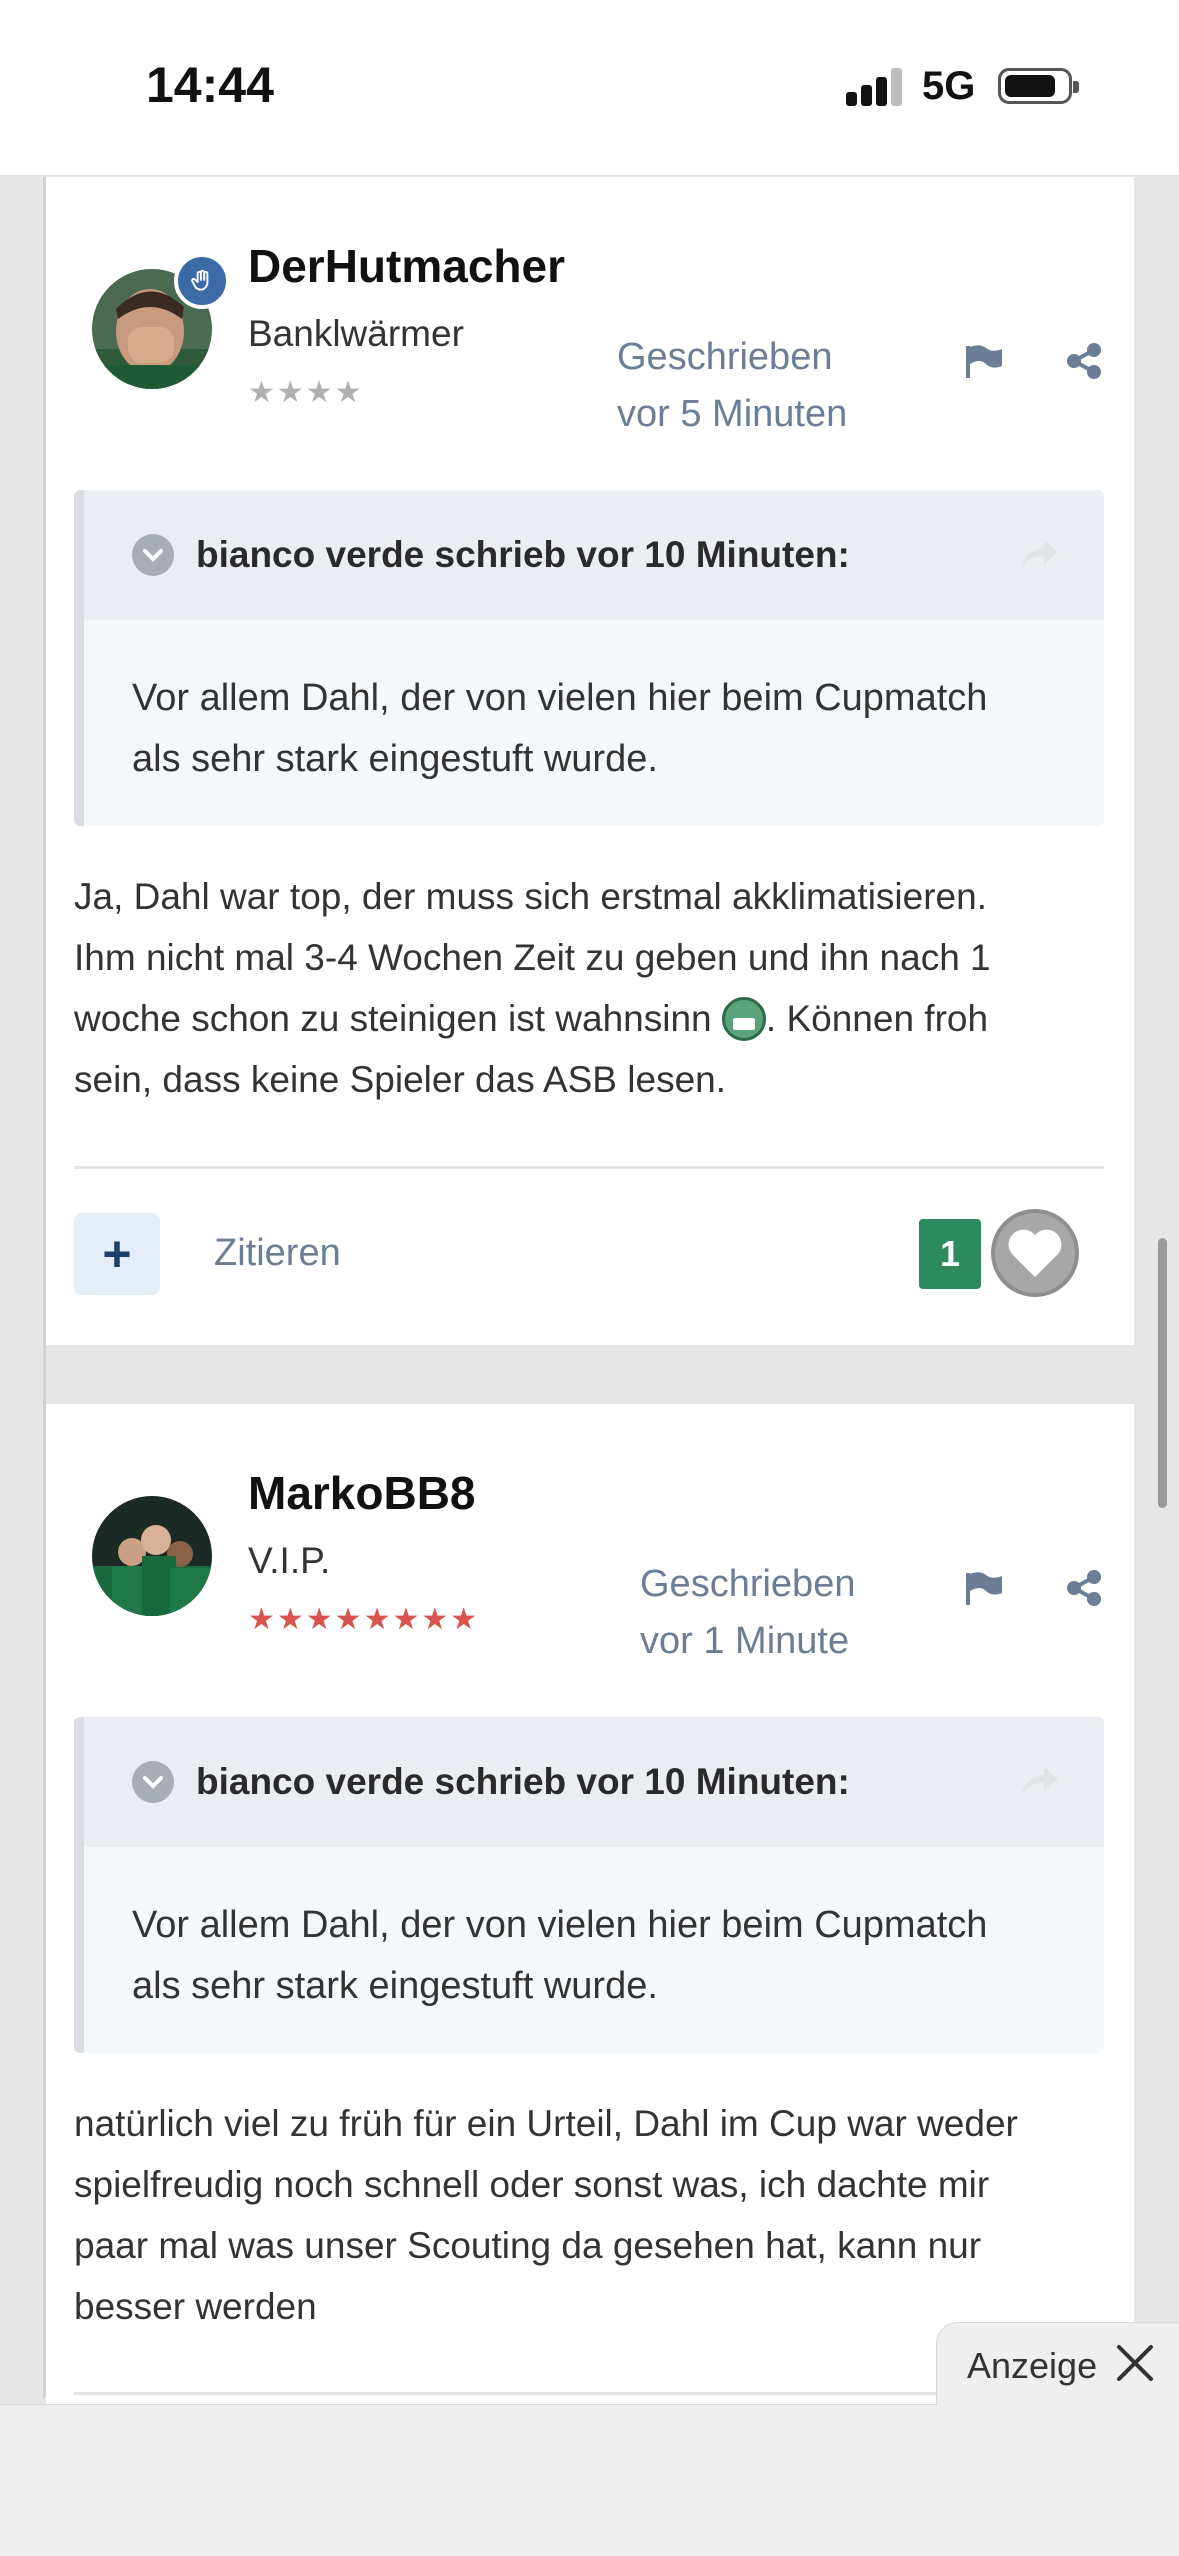 The height and width of the screenshot is (2556, 1179). Describe the element at coordinates (743, 1019) in the screenshot. I see `grin-emoji-icon` at that location.